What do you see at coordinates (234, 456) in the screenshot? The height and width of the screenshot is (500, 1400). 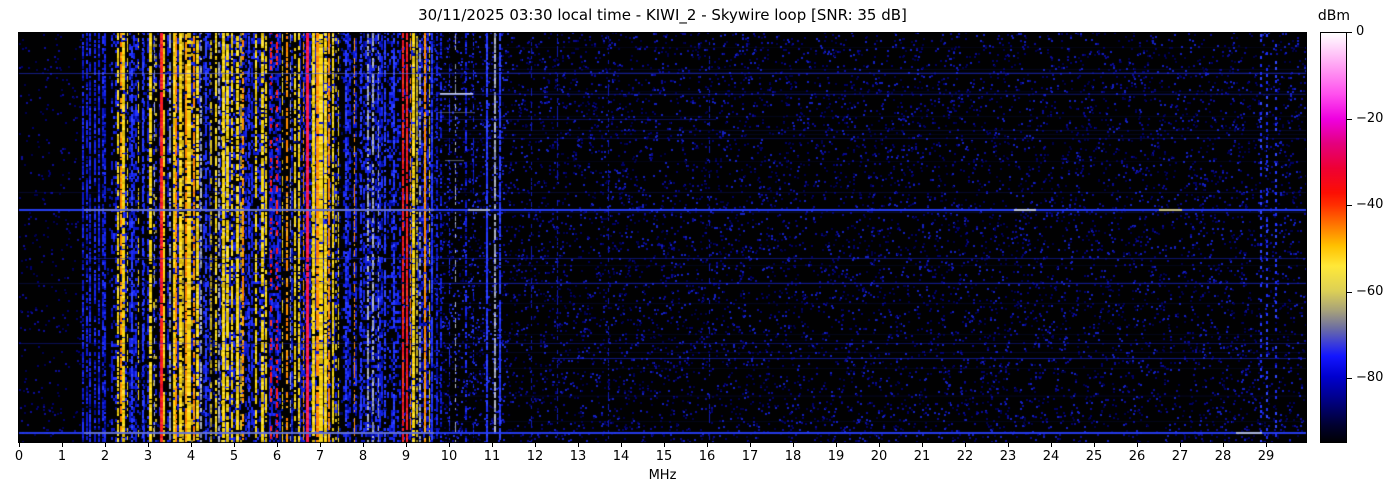 I see `x-tick-label: 5` at bounding box center [234, 456].